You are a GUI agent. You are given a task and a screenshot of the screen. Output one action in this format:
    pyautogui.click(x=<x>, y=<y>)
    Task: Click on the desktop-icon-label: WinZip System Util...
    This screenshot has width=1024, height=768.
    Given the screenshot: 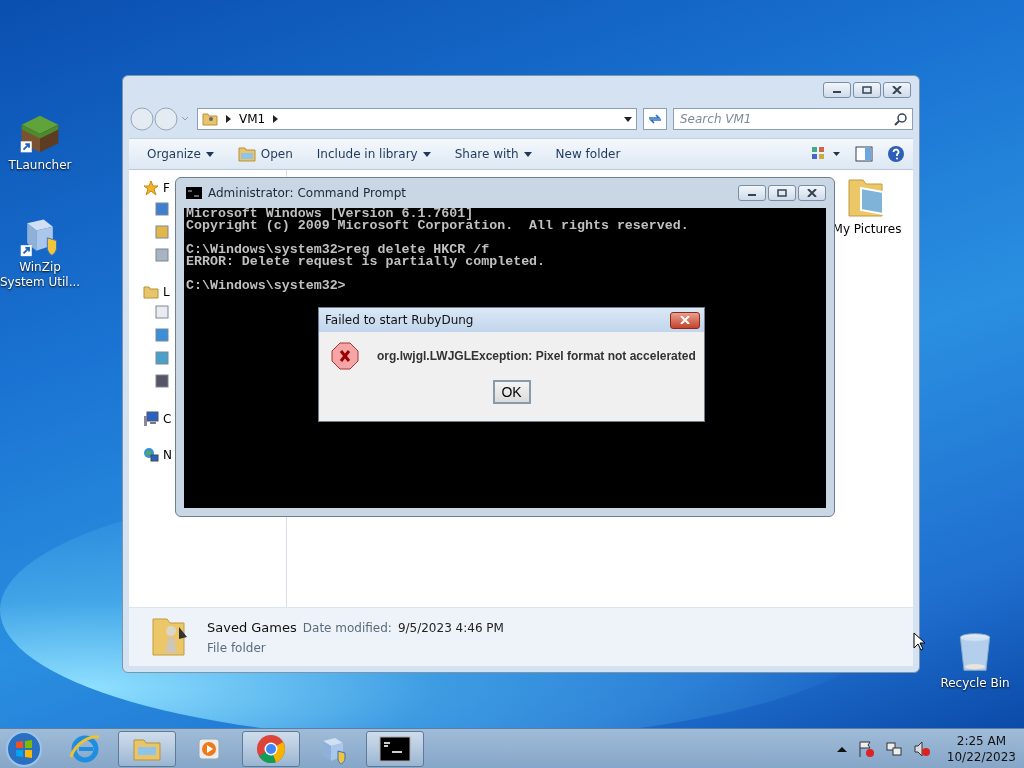 What is the action you would take?
    pyautogui.click(x=40, y=275)
    